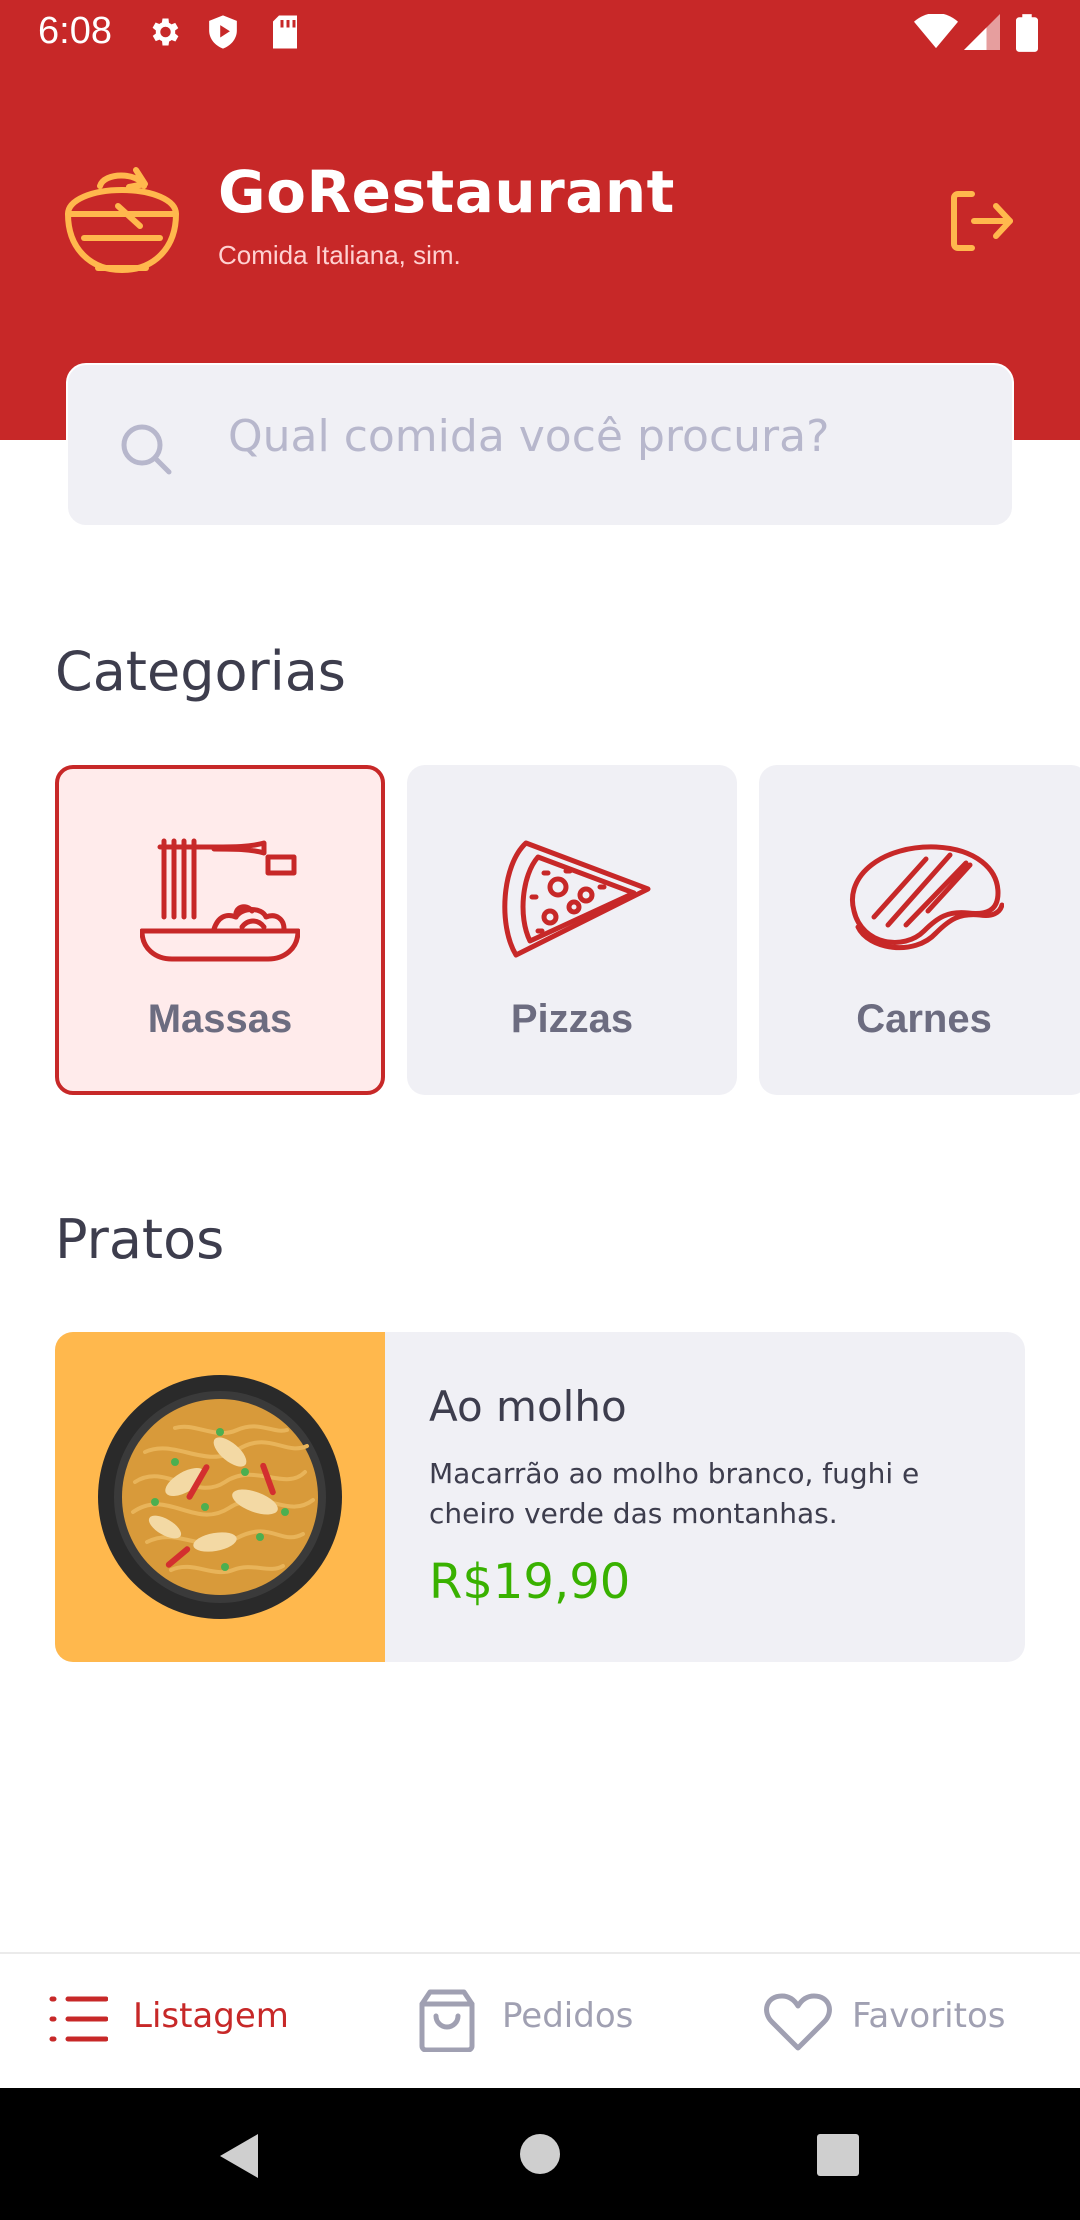 The height and width of the screenshot is (2220, 1080). I want to click on shield-play-icon, so click(223, 32).